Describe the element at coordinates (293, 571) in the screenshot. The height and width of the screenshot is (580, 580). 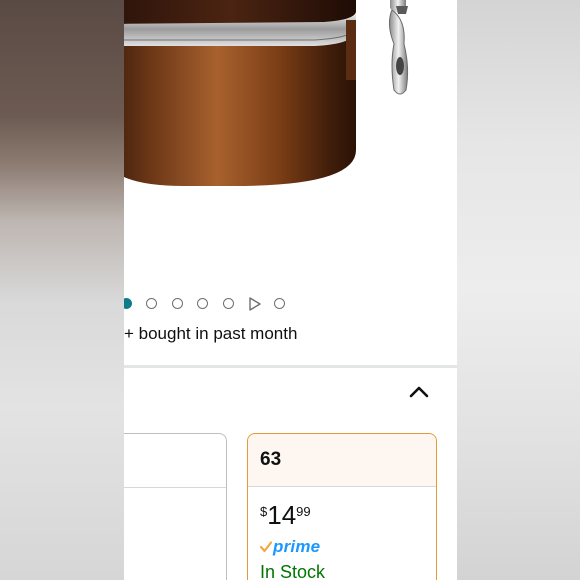
I see `availability-status: In Stock` at that location.